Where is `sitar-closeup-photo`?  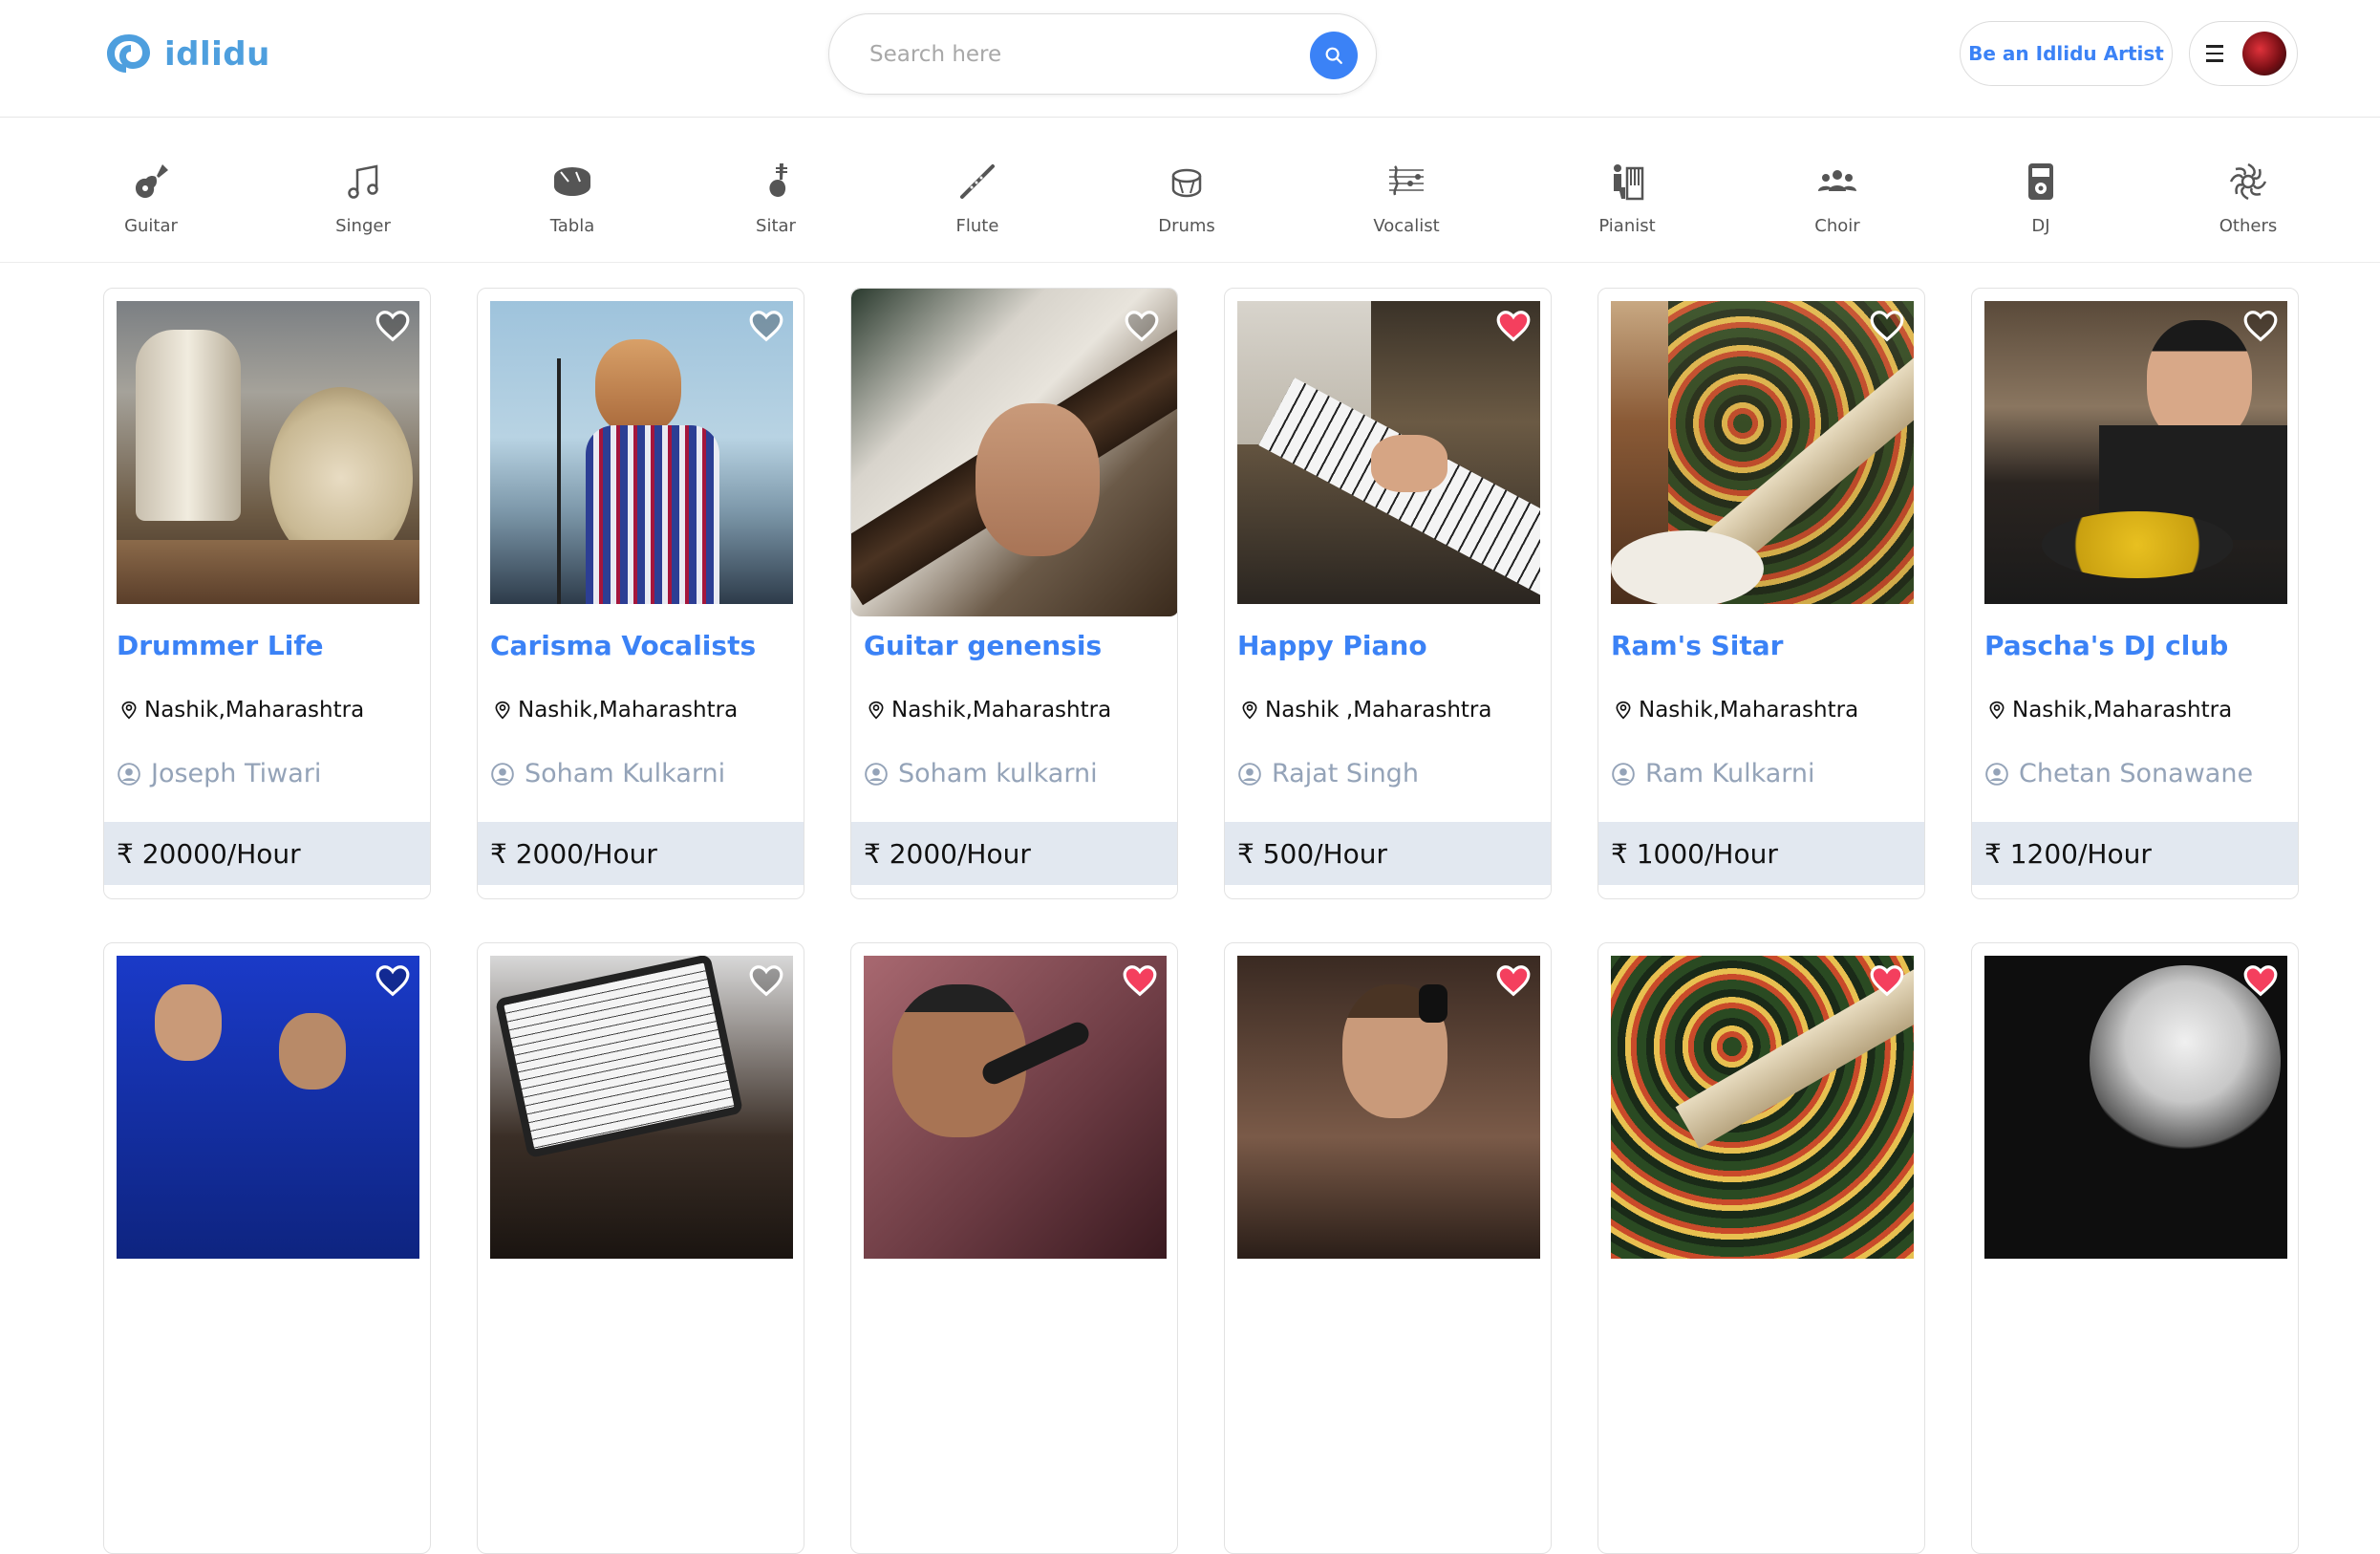
sitar-closeup-photo is located at coordinates (1762, 1107).